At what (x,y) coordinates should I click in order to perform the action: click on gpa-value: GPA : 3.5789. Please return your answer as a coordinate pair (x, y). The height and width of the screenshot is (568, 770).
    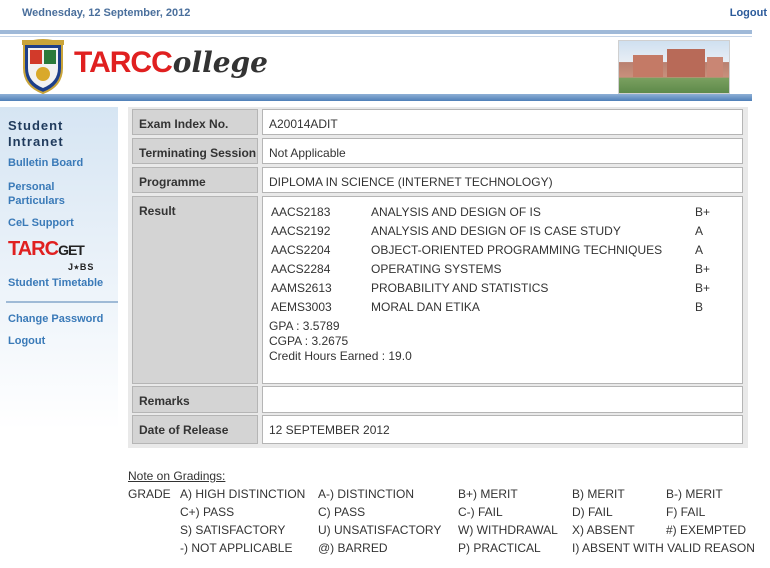
    Looking at the image, I should click on (304, 326).